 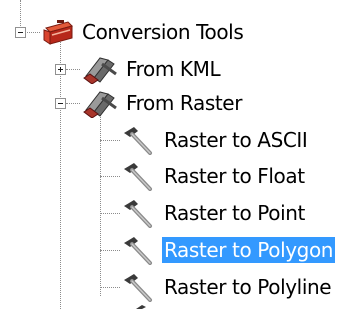 What do you see at coordinates (248, 287) in the screenshot?
I see `tree-node-label: Raster to Polyline` at bounding box center [248, 287].